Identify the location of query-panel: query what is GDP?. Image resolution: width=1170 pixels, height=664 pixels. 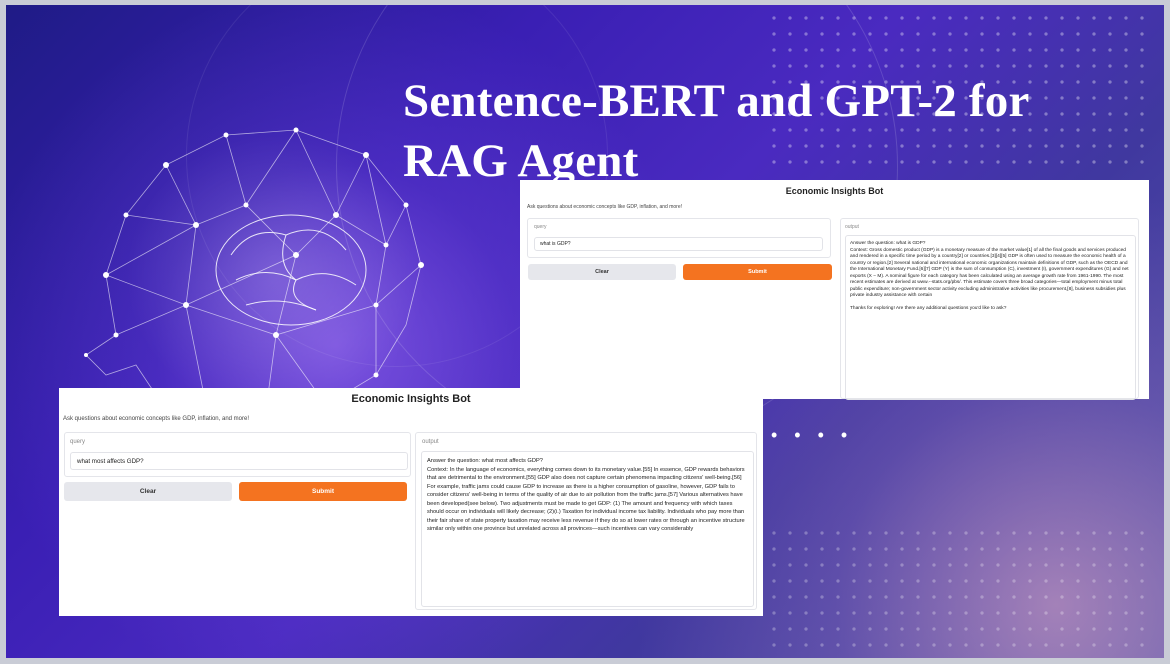
(679, 238).